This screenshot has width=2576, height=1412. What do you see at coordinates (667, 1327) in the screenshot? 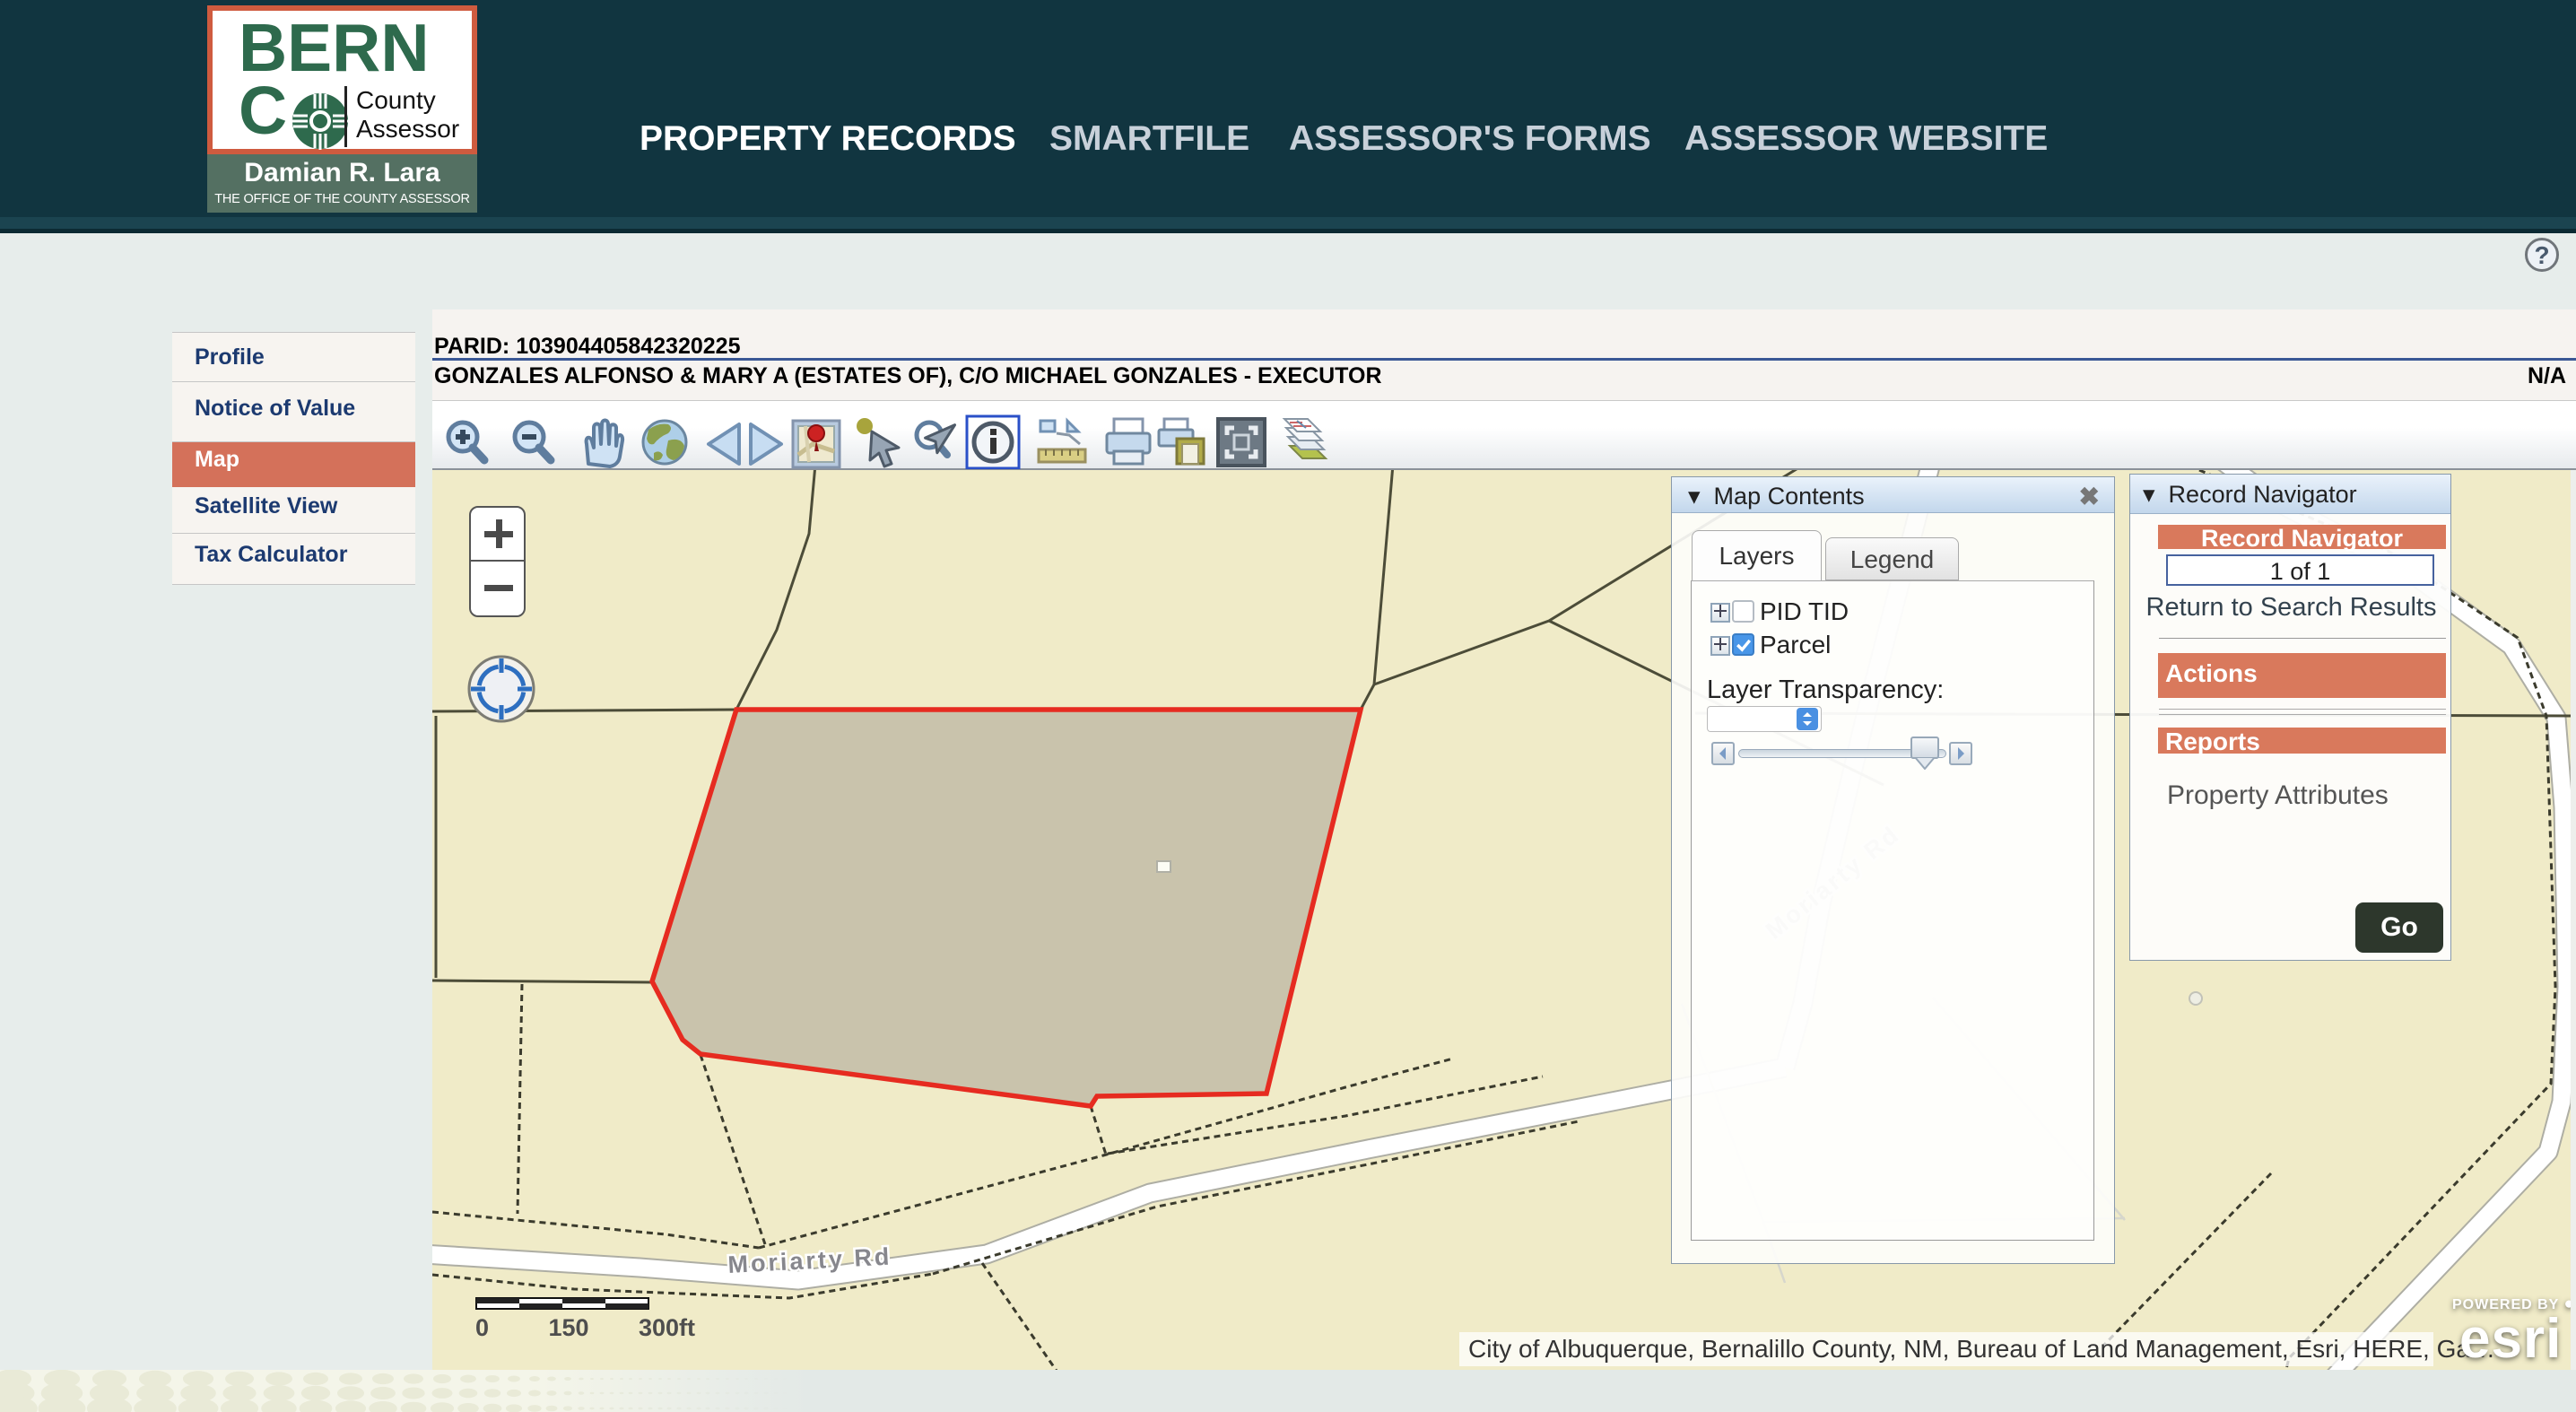
I see `svg-text: 300ft` at bounding box center [667, 1327].